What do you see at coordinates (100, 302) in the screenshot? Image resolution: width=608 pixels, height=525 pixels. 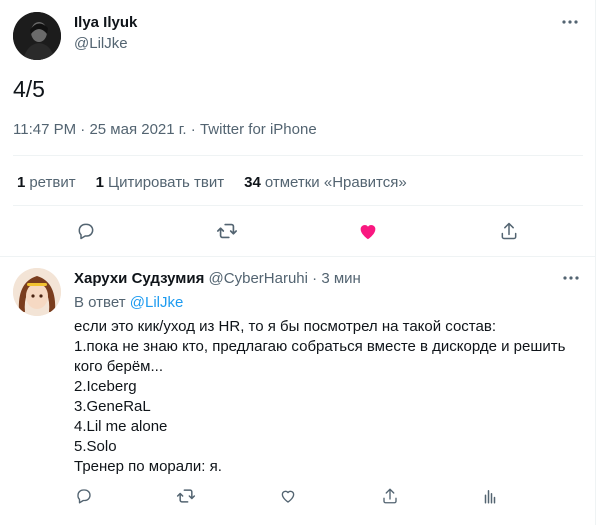 I see `reply-to-prefix: В ответ` at bounding box center [100, 302].